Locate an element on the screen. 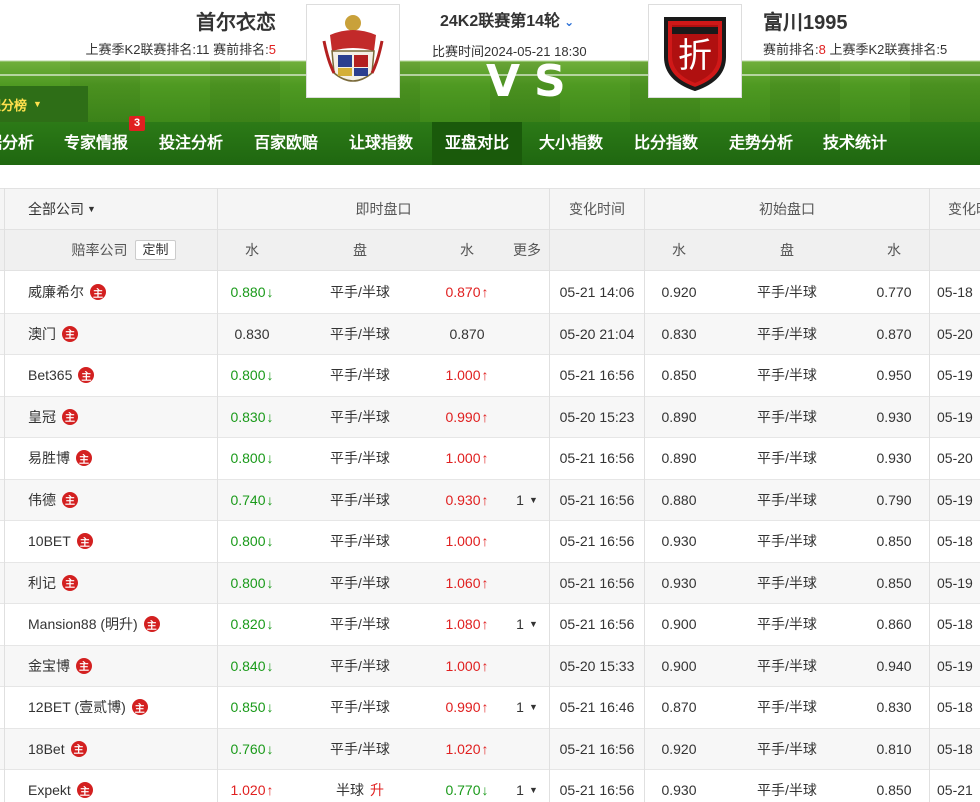 The width and height of the screenshot is (980, 802). tab-betting-analysis: 投注分析 is located at coordinates (191, 143).